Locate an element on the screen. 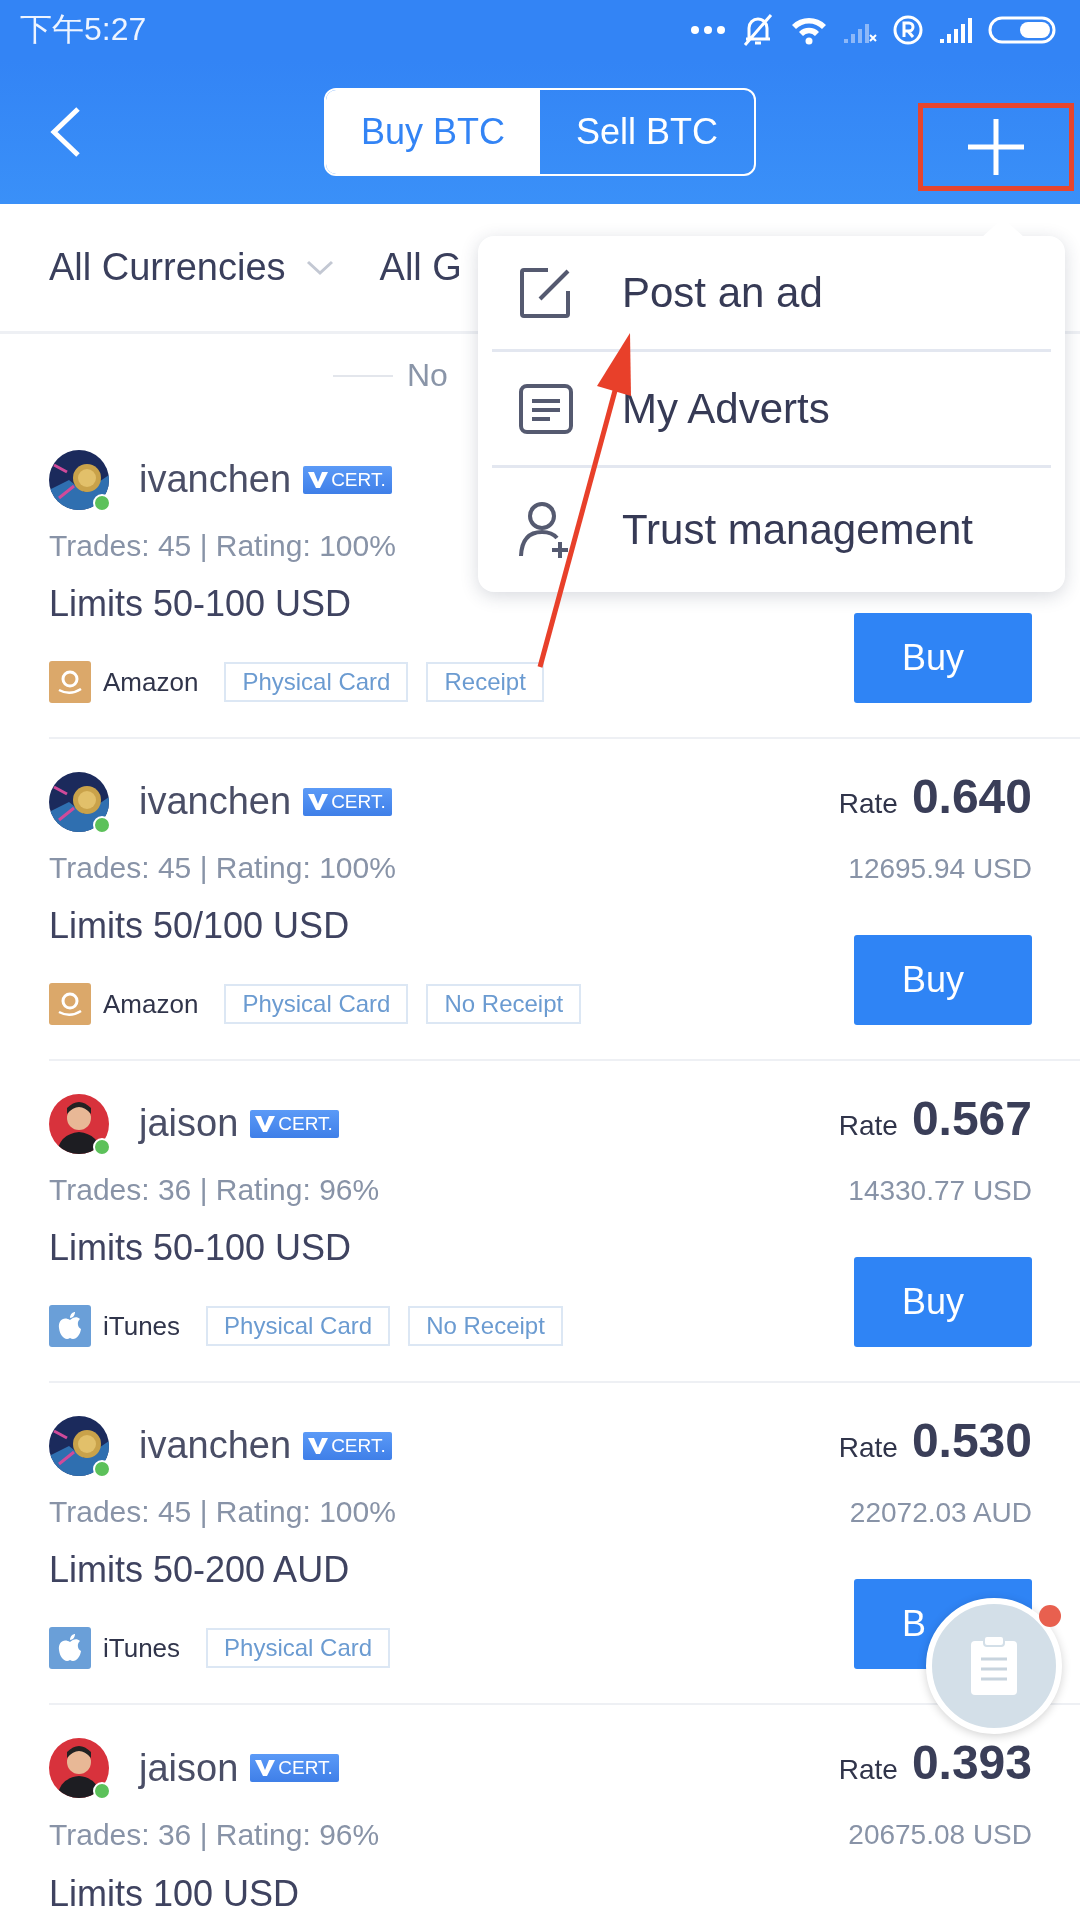 This screenshot has width=1080, height=1920. limits-text: Limits 100 USD is located at coordinates (175, 1894).